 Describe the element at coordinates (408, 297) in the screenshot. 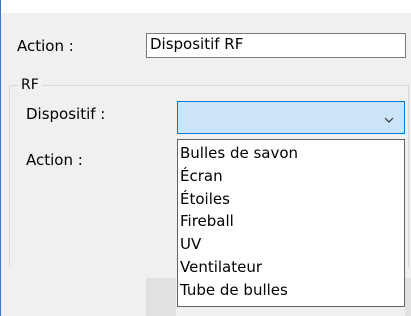

I see `cancel-button` at that location.